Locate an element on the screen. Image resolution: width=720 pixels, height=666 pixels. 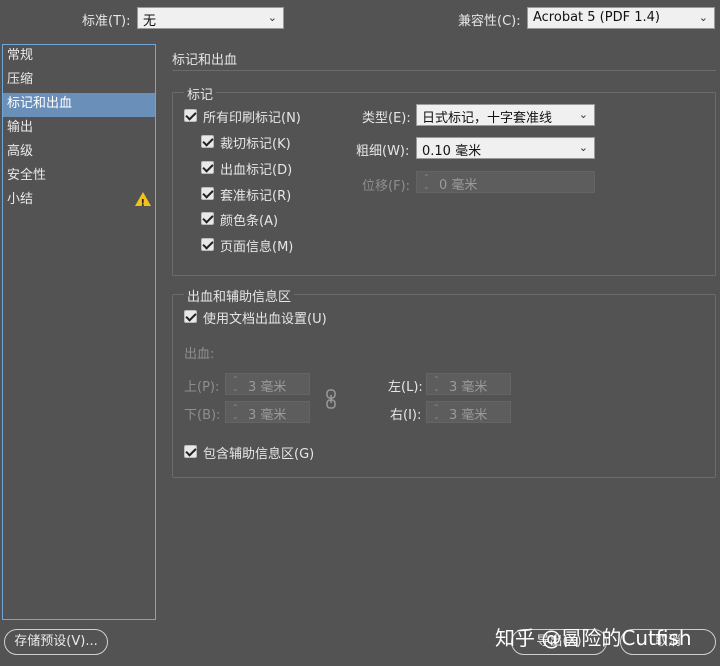
sidebar-item-label: 安全性 is located at coordinates (27, 175).